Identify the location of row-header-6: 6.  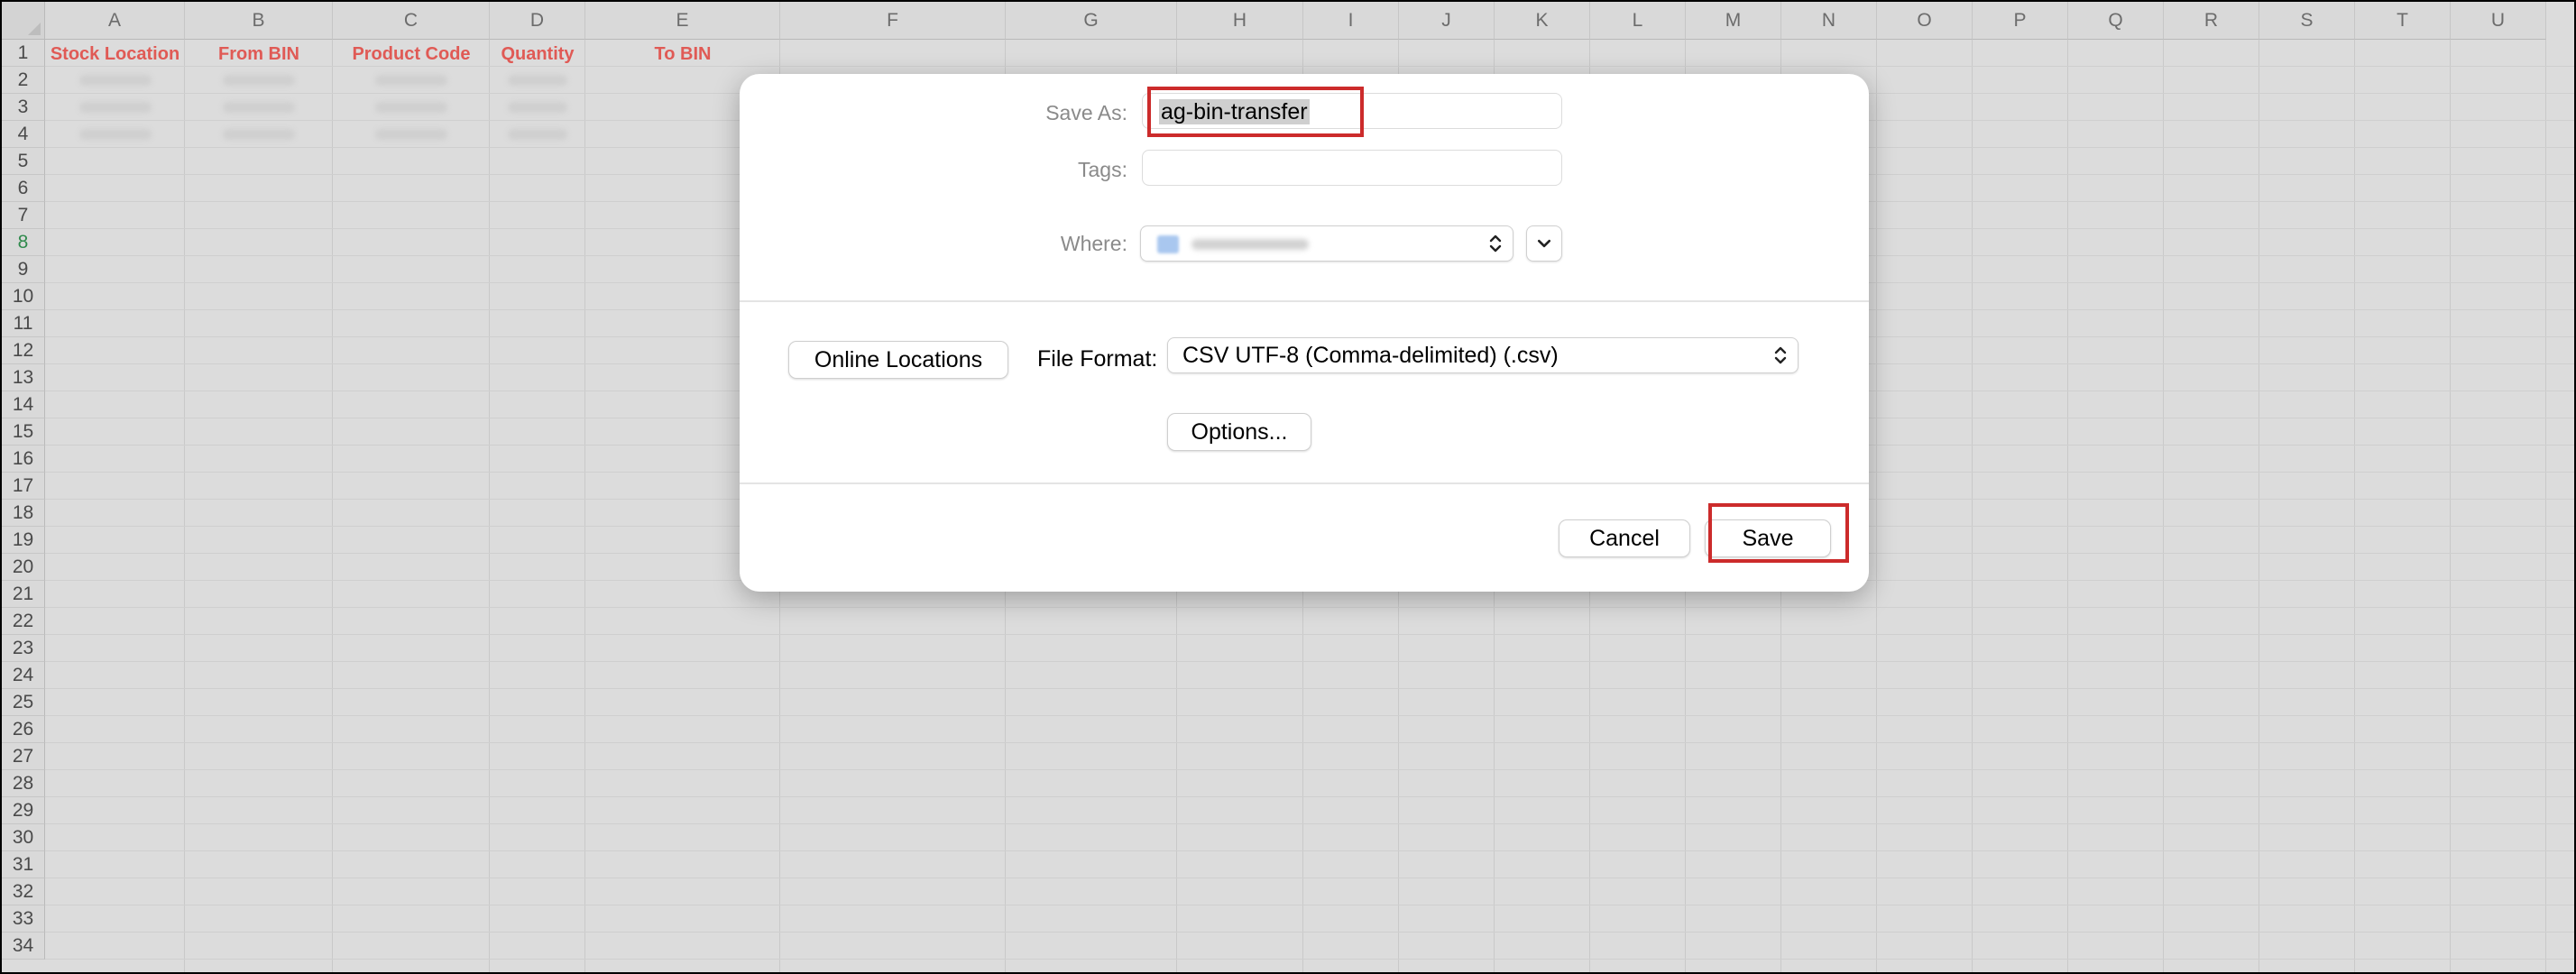
(23, 188).